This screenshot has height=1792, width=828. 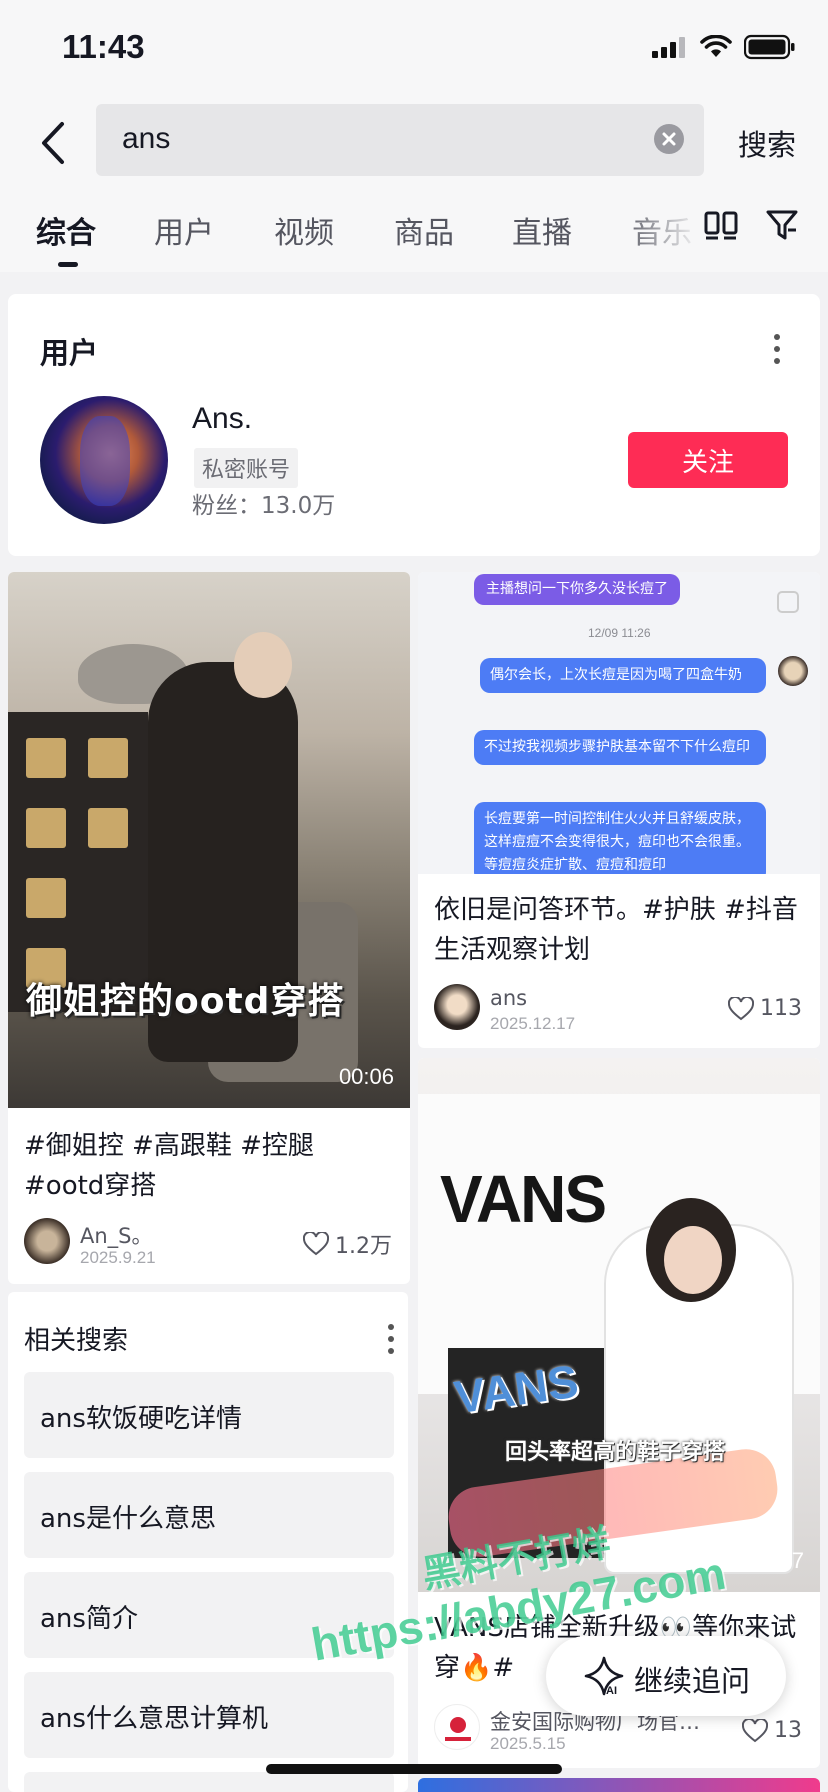 What do you see at coordinates (185, 1001) in the screenshot?
I see `cover-caption: 御姐控的ootd穿搭` at bounding box center [185, 1001].